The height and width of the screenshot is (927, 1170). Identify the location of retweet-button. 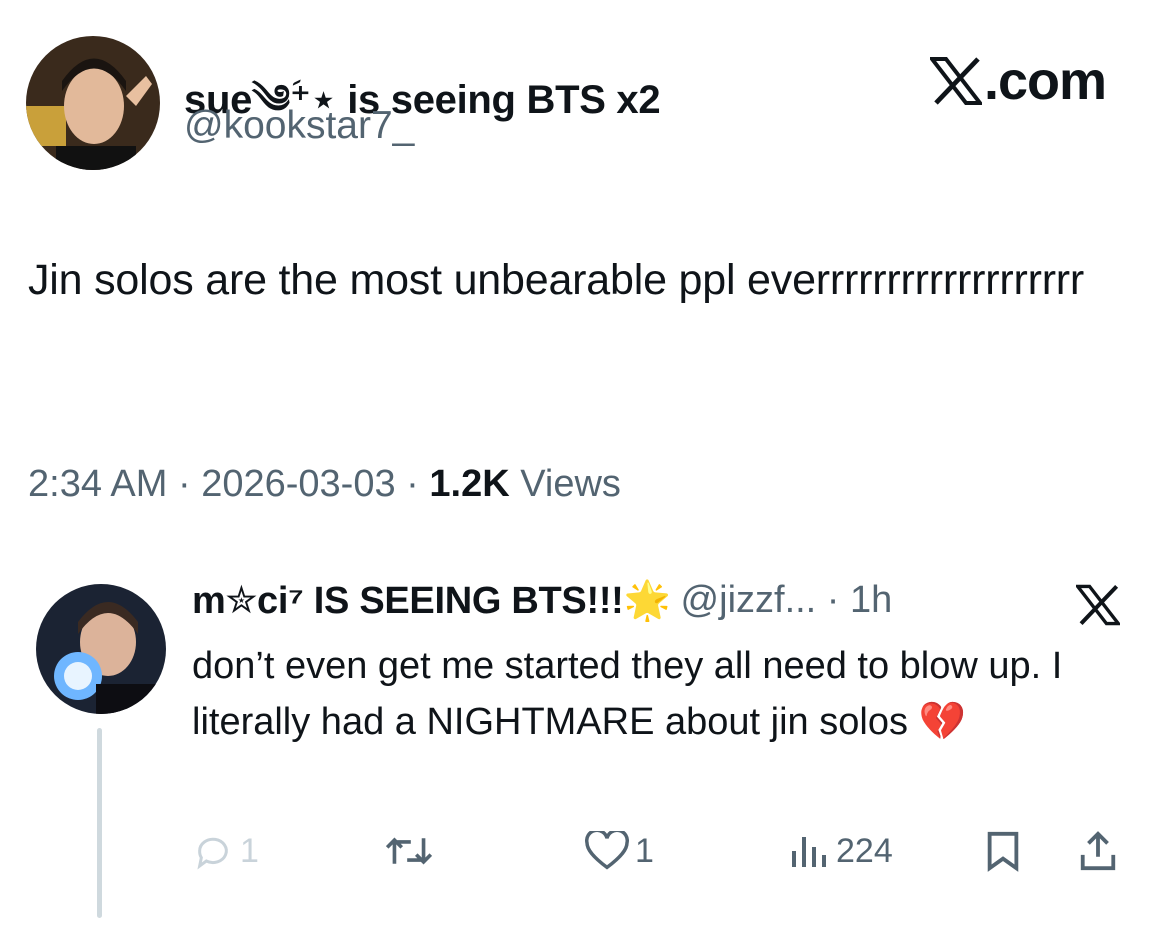
(409, 851).